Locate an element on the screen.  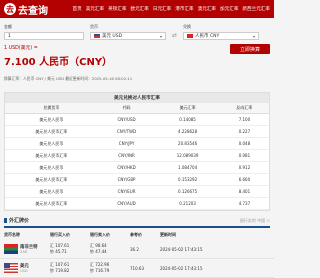
cell-code: CNY/GBP is located at coordinates (126, 179).